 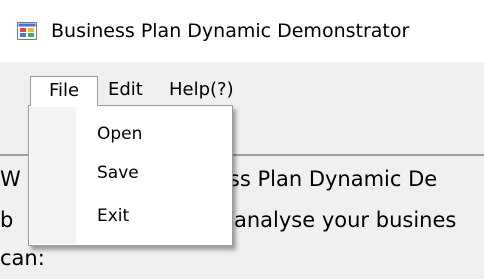 What do you see at coordinates (64, 91) in the screenshot?
I see `menu-file: File` at bounding box center [64, 91].